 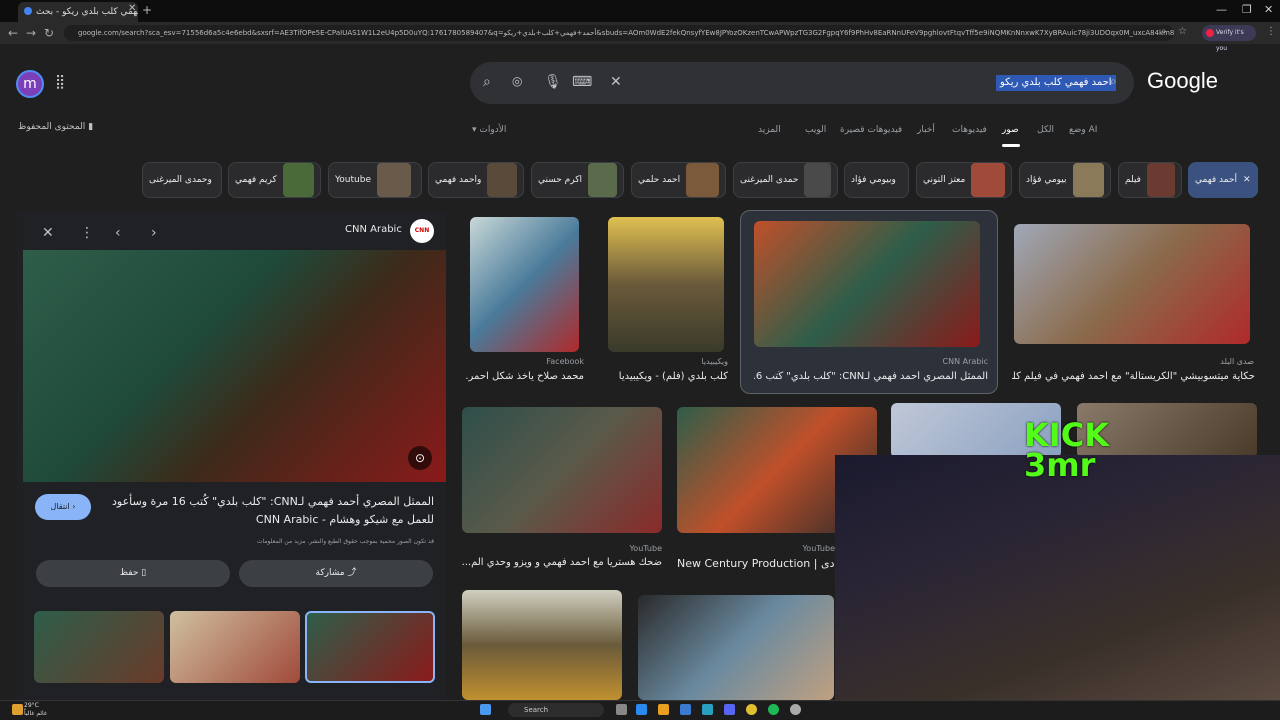 I want to click on tab-images: صور, so click(x=1010, y=130).